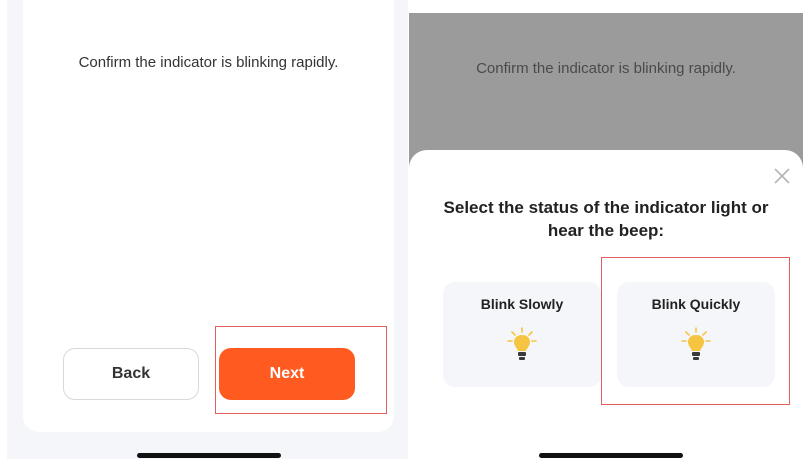 This screenshot has height=459, width=803. Describe the element at coordinates (131, 374) in the screenshot. I see `back-button: Back` at that location.